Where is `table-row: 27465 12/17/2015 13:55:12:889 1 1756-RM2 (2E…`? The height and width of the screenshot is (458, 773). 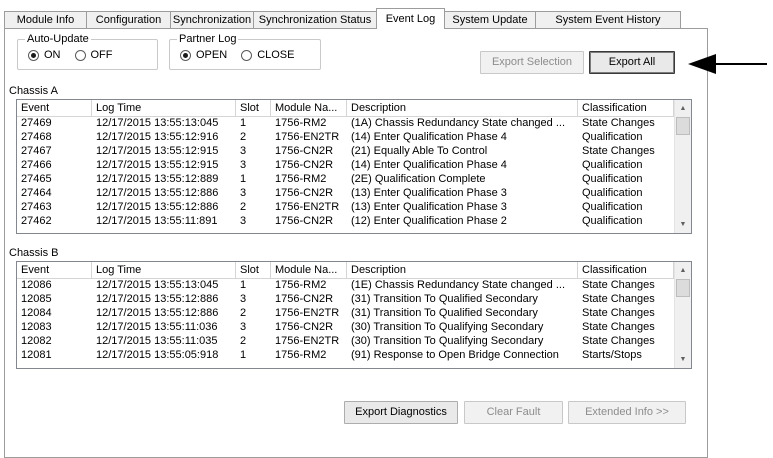
table-row: 27465 12/17/2015 13:55:12:889 1 1756-RM2 (2E… is located at coordinates (345, 179).